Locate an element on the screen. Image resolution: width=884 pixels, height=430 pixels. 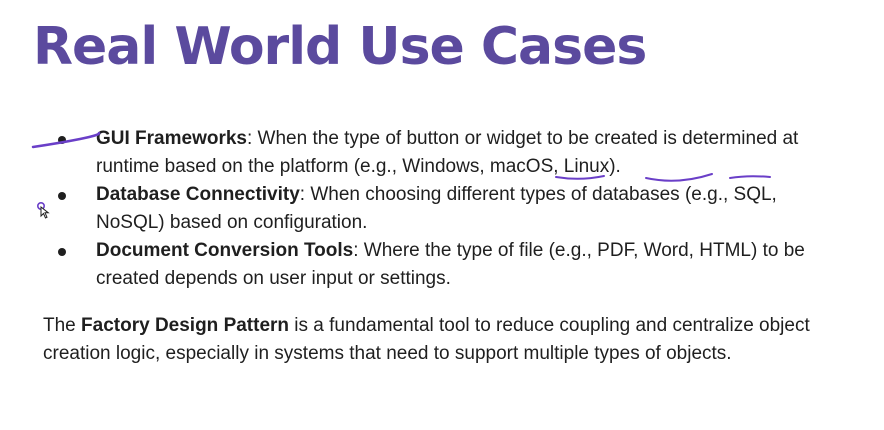
bullet-term: Database Connectivity is located at coordinates (198, 194).